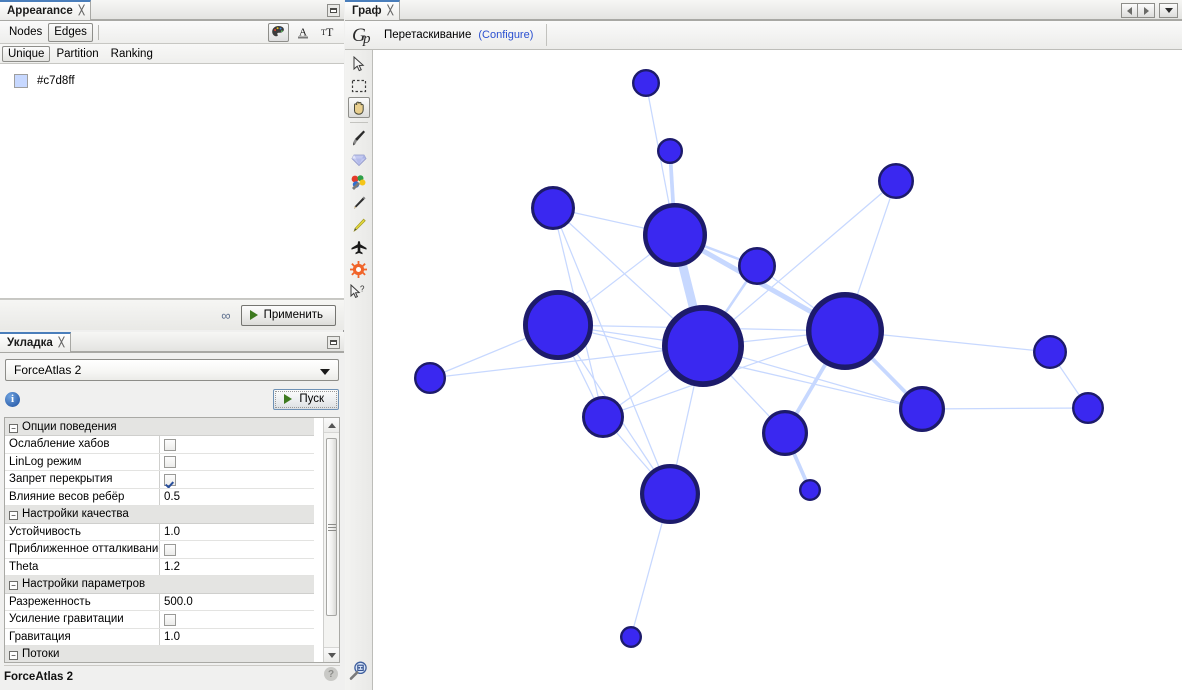 This screenshot has width=1182, height=690. Describe the element at coordinates (326, 32) in the screenshot. I see `text-size-icon: T T` at that location.